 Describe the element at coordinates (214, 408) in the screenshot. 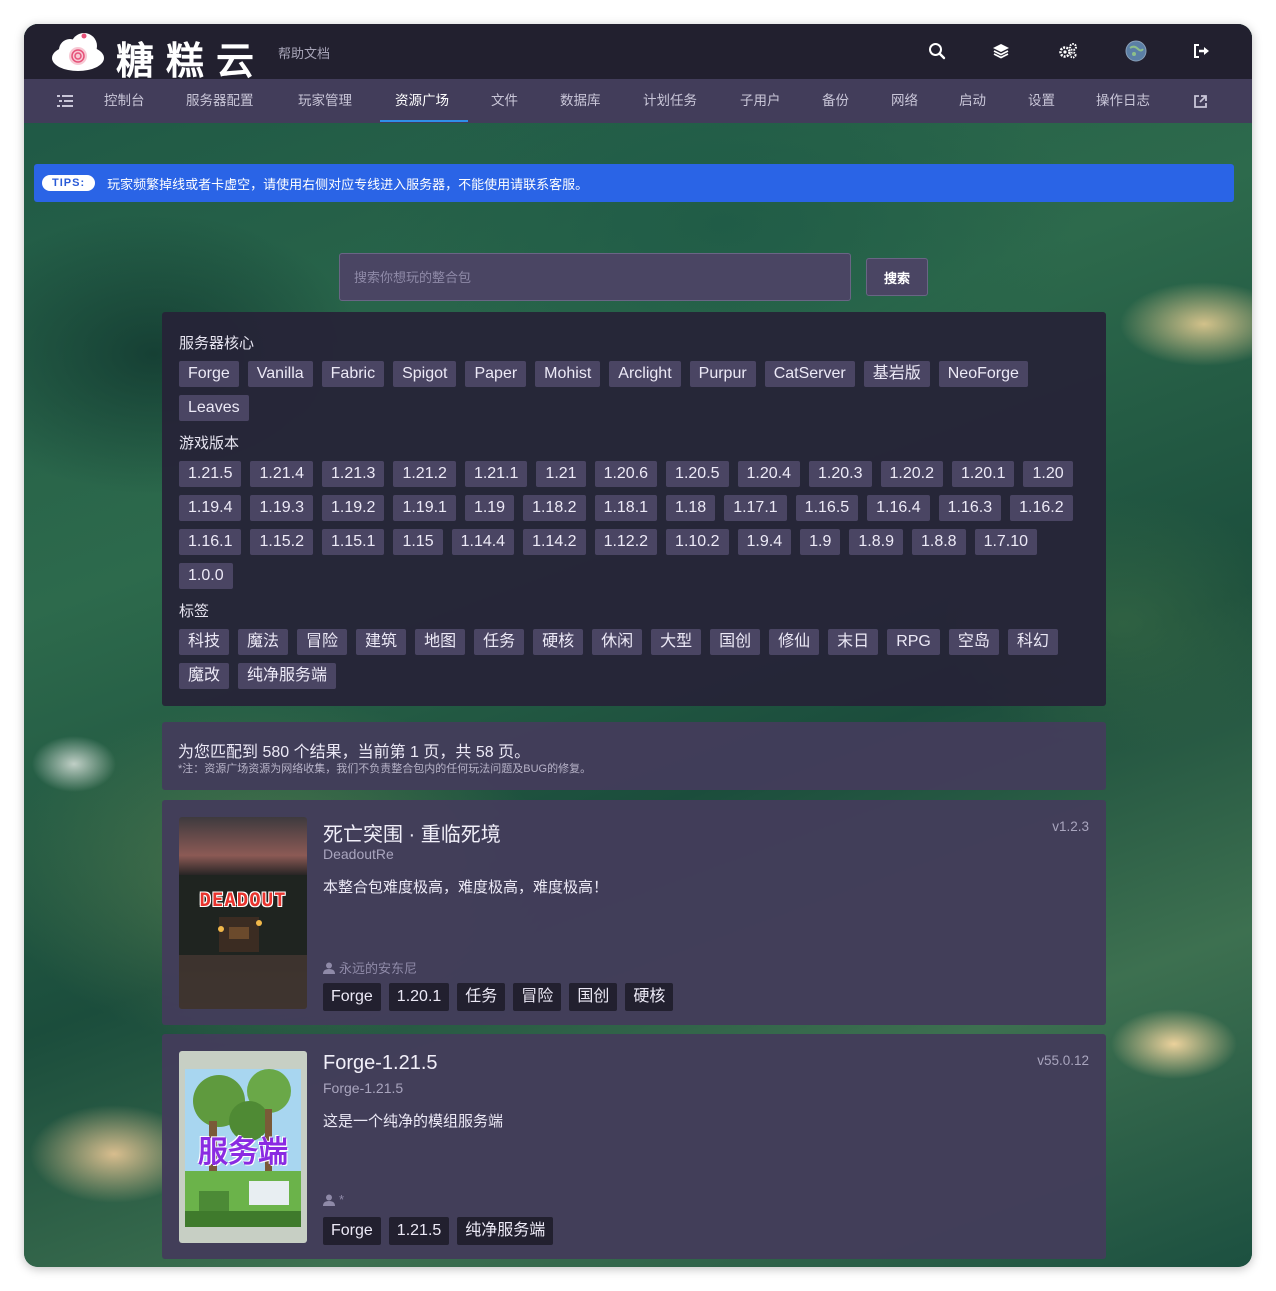

I see `core-filter-chip: Leaves` at that location.